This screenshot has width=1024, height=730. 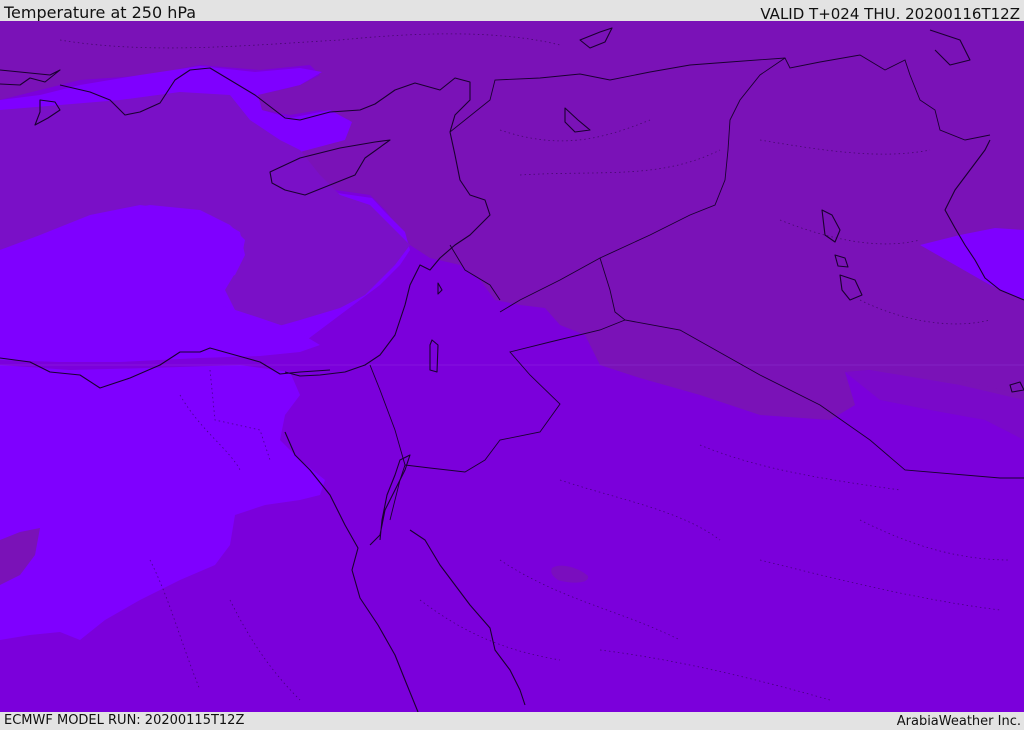 What do you see at coordinates (100, 12) in the screenshot?
I see `map-title: Temperature at 250 hPa` at bounding box center [100, 12].